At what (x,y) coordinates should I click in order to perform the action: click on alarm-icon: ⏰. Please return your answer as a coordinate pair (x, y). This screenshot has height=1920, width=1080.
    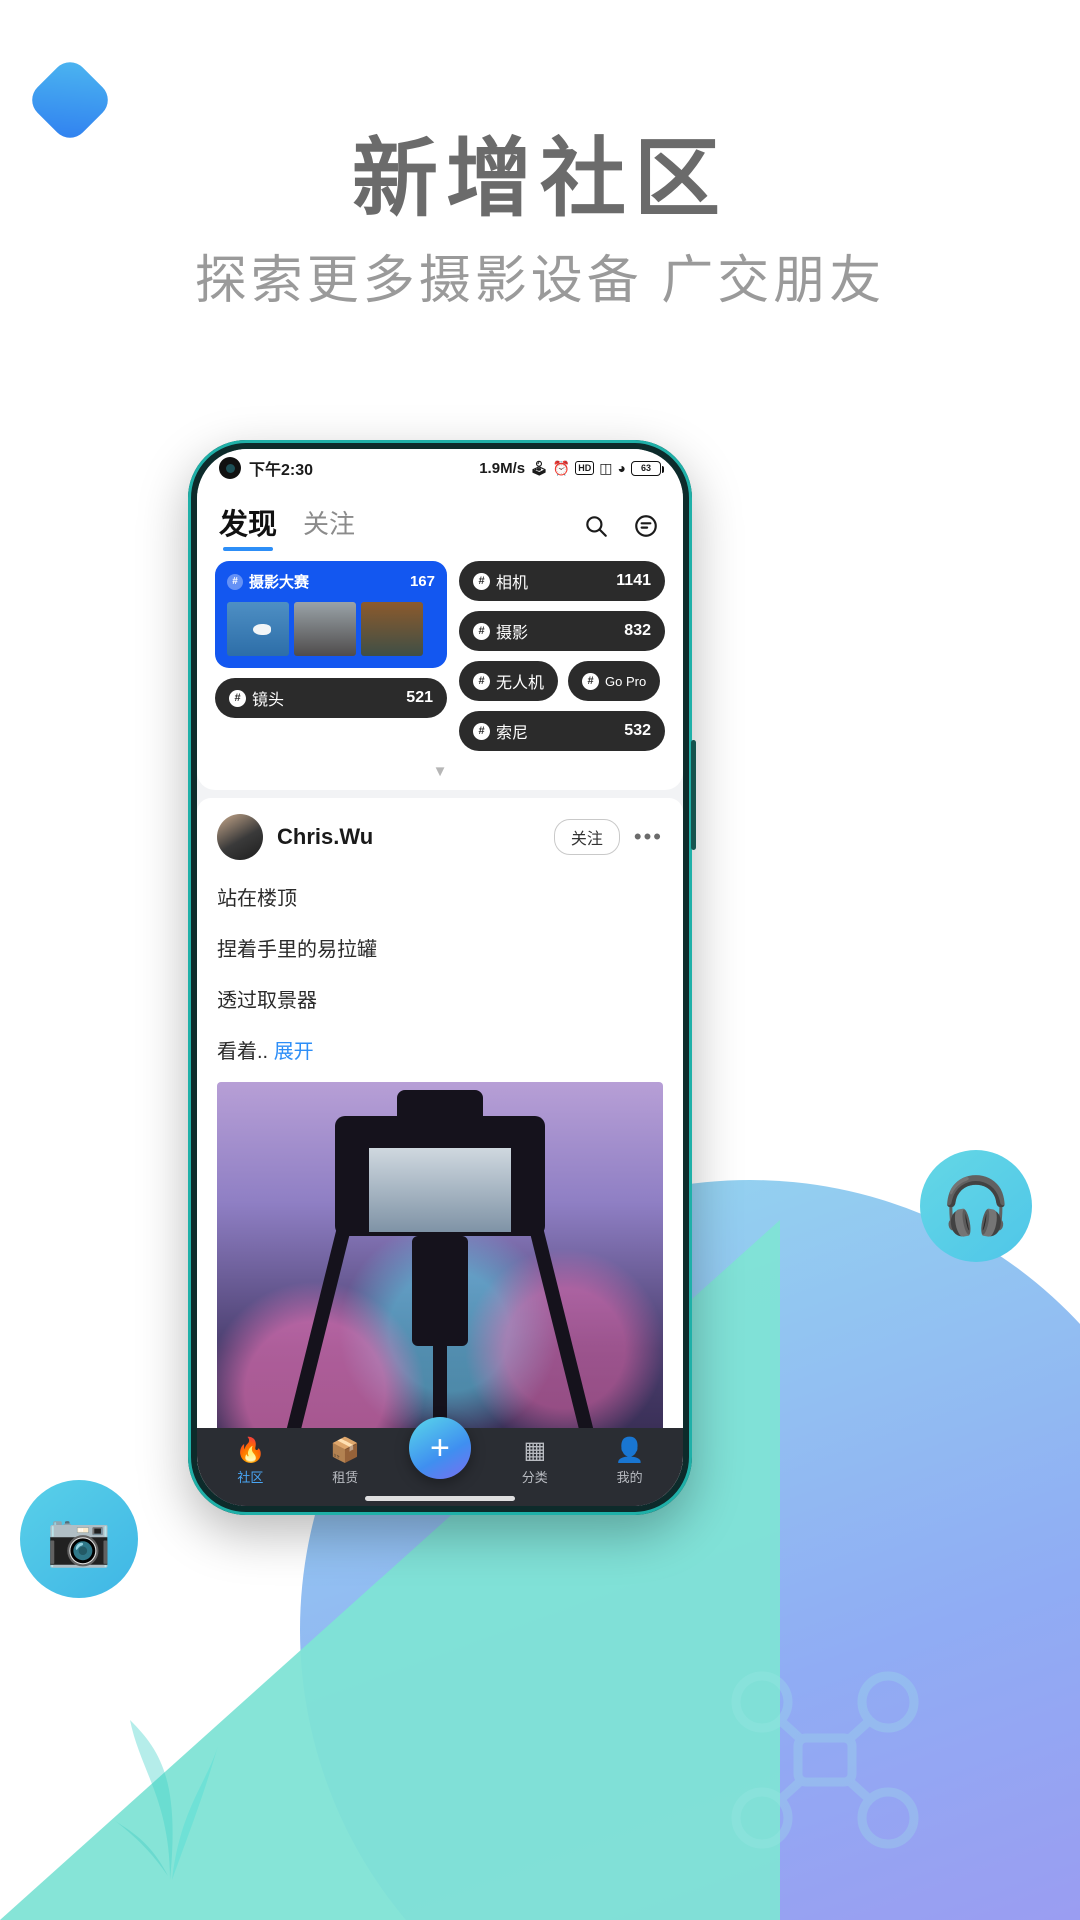
    Looking at the image, I should click on (561, 468).